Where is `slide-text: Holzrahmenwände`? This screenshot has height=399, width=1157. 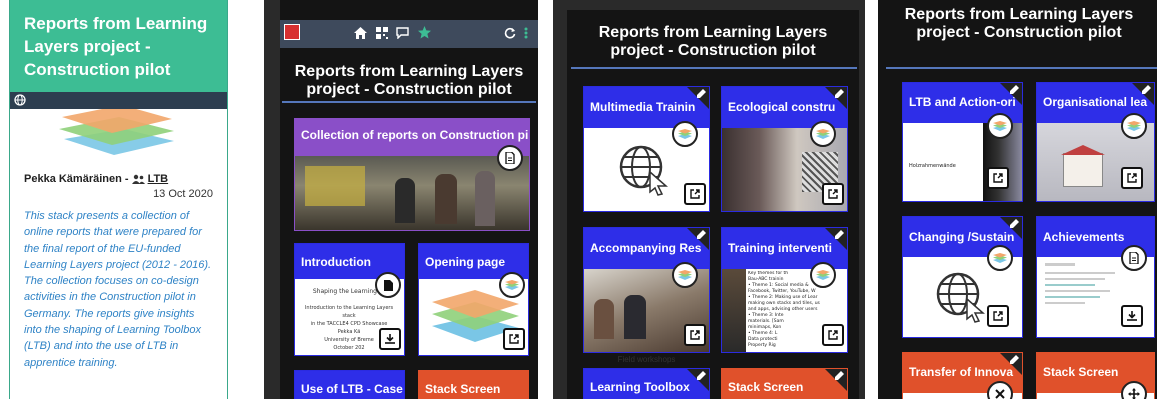 slide-text: Holzrahmenwände is located at coordinates (932, 166).